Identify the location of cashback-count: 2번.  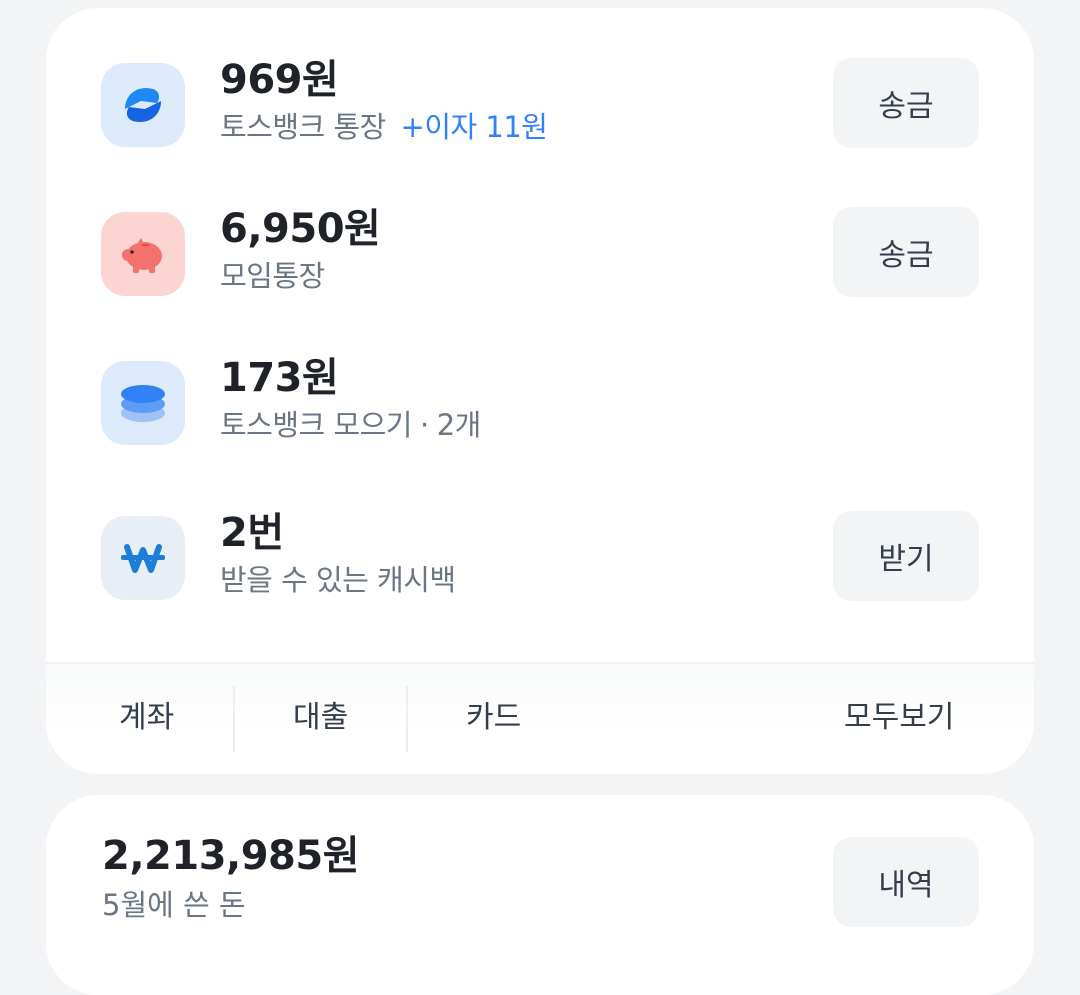
(252, 533).